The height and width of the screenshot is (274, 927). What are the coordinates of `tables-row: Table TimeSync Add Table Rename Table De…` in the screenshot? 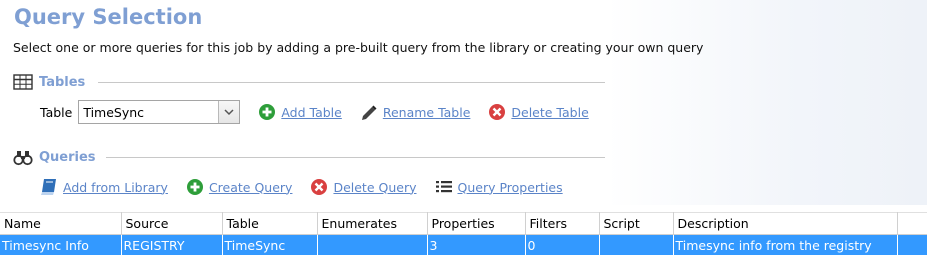 It's located at (314, 112).